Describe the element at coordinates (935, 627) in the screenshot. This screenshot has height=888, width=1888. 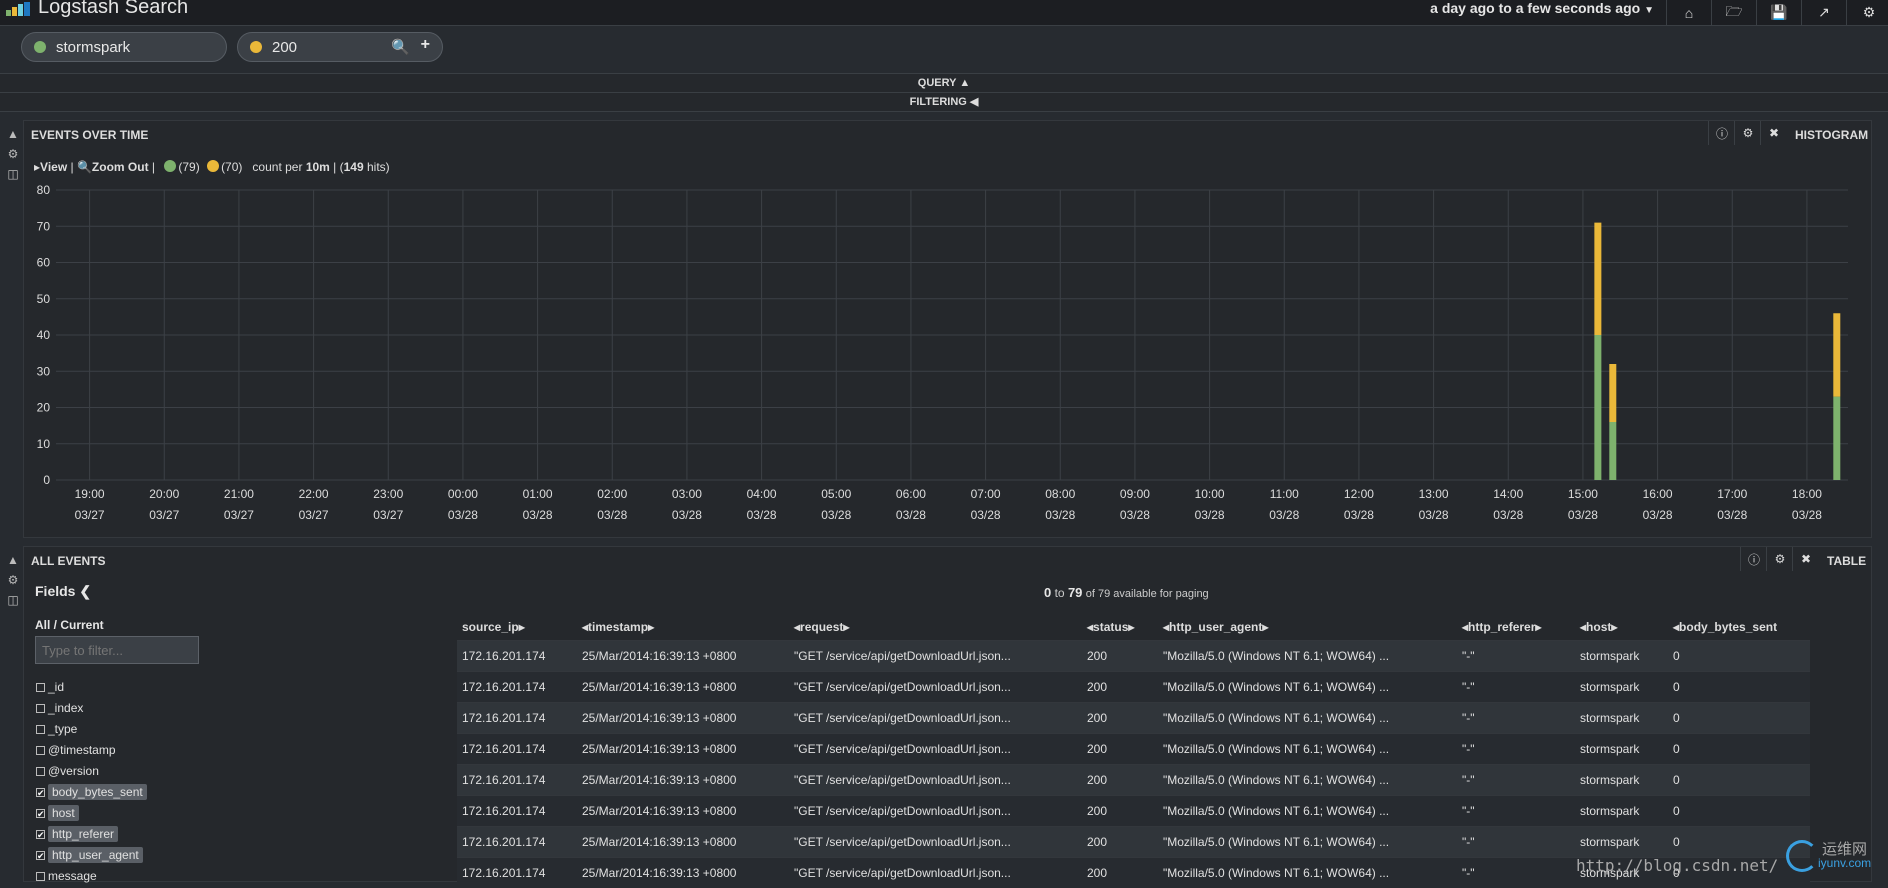
I see `column-header-request: ◂request▸` at that location.